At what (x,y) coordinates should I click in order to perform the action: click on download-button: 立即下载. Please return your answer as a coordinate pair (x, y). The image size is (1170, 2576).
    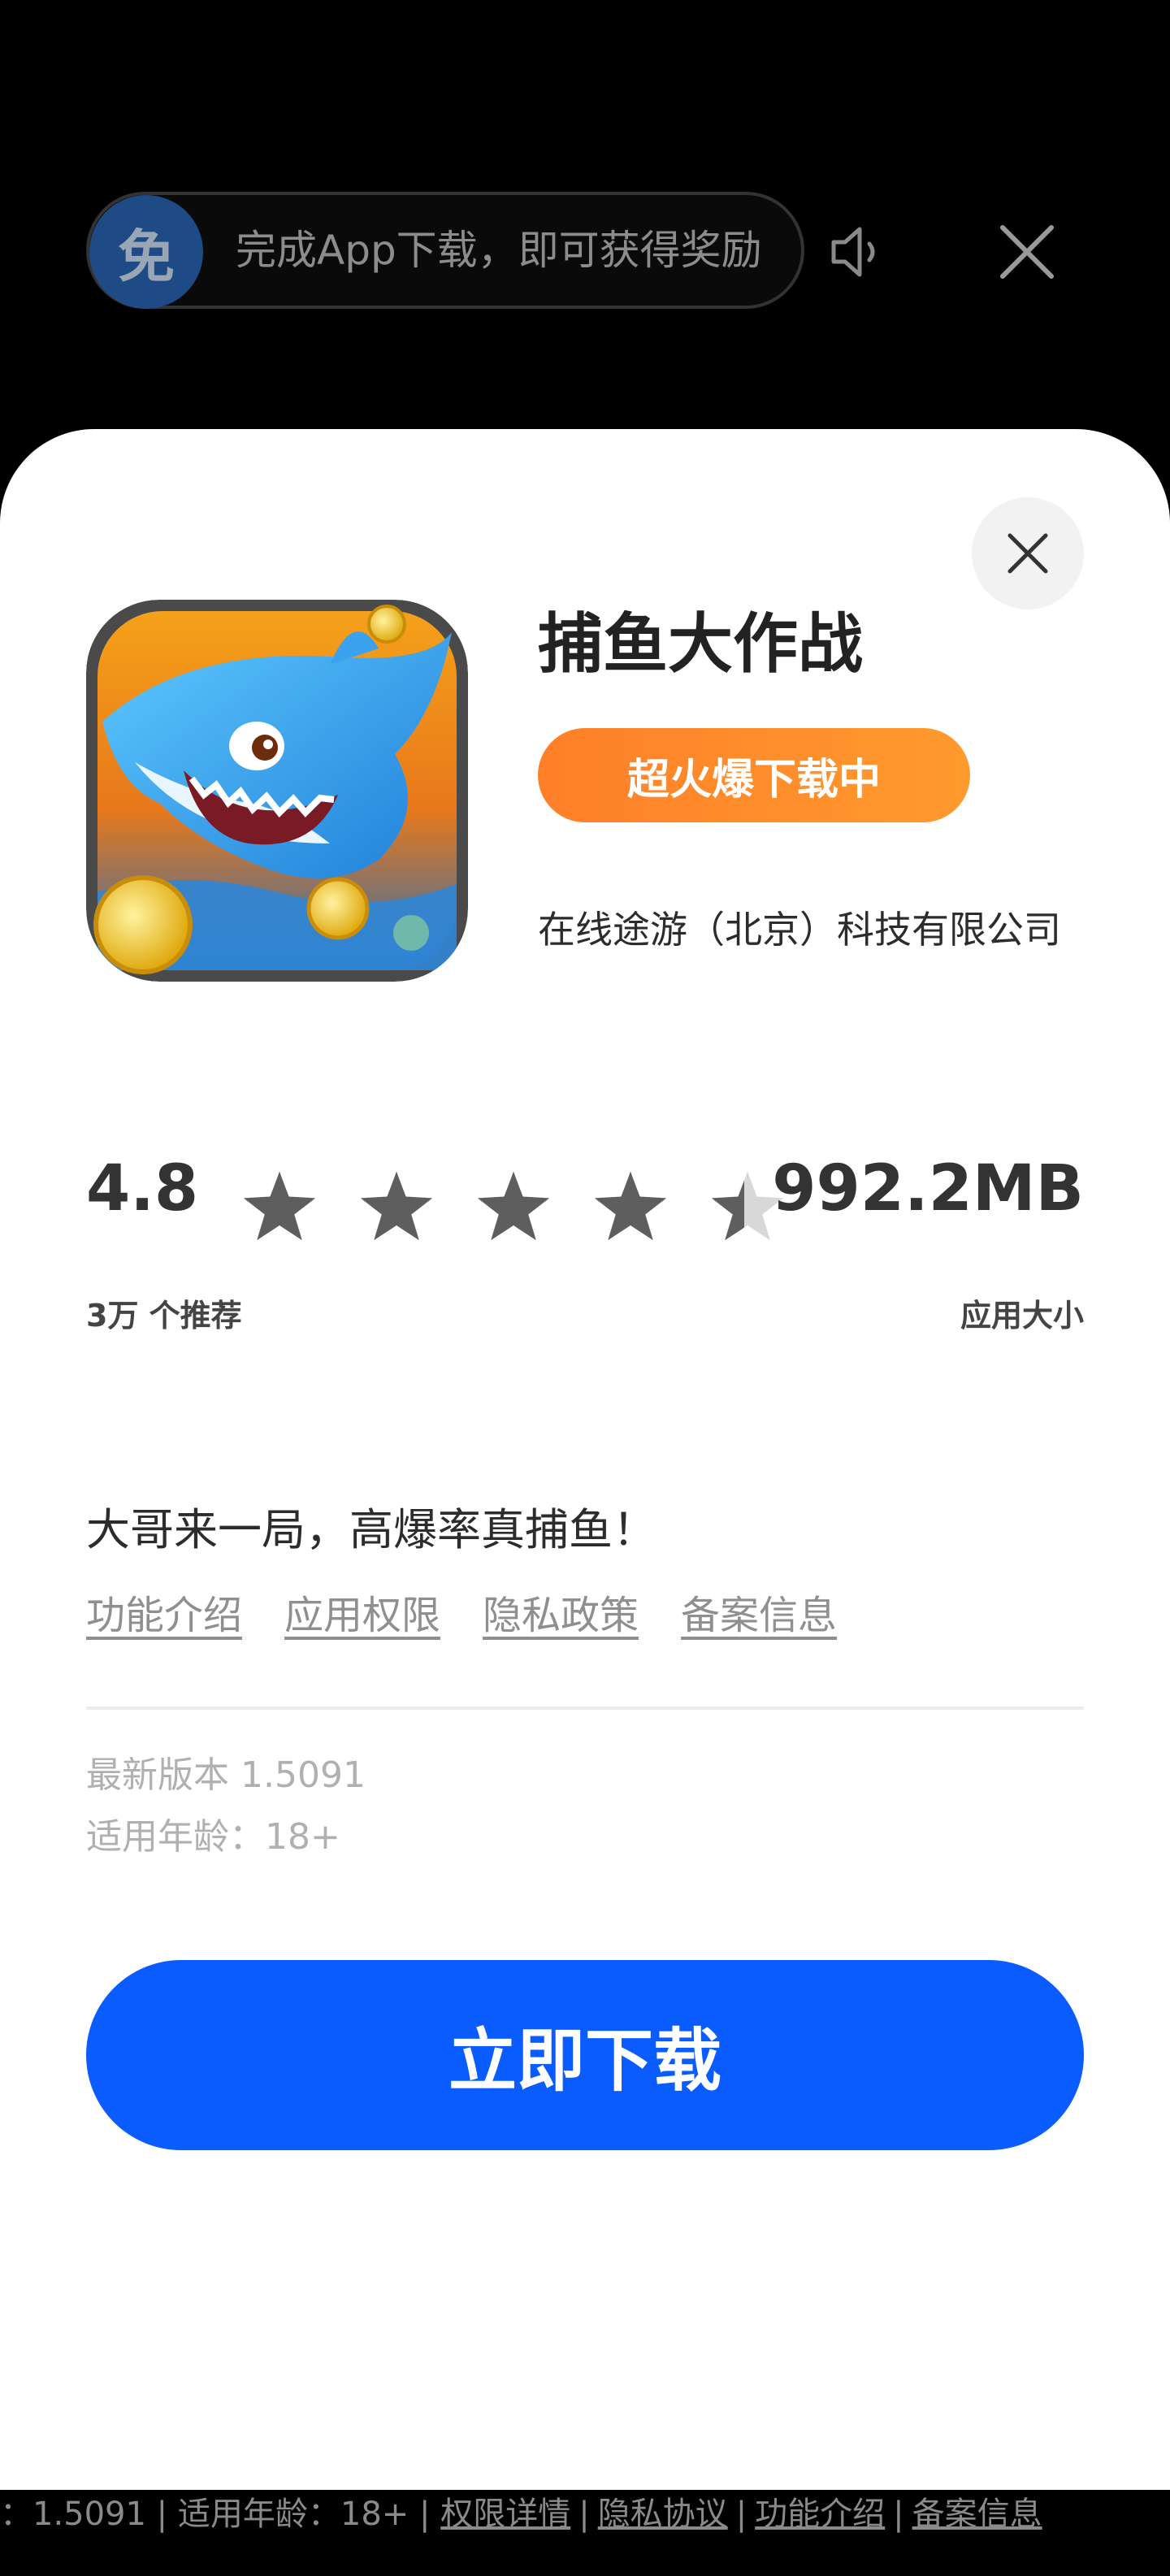
    Looking at the image, I should click on (585, 2055).